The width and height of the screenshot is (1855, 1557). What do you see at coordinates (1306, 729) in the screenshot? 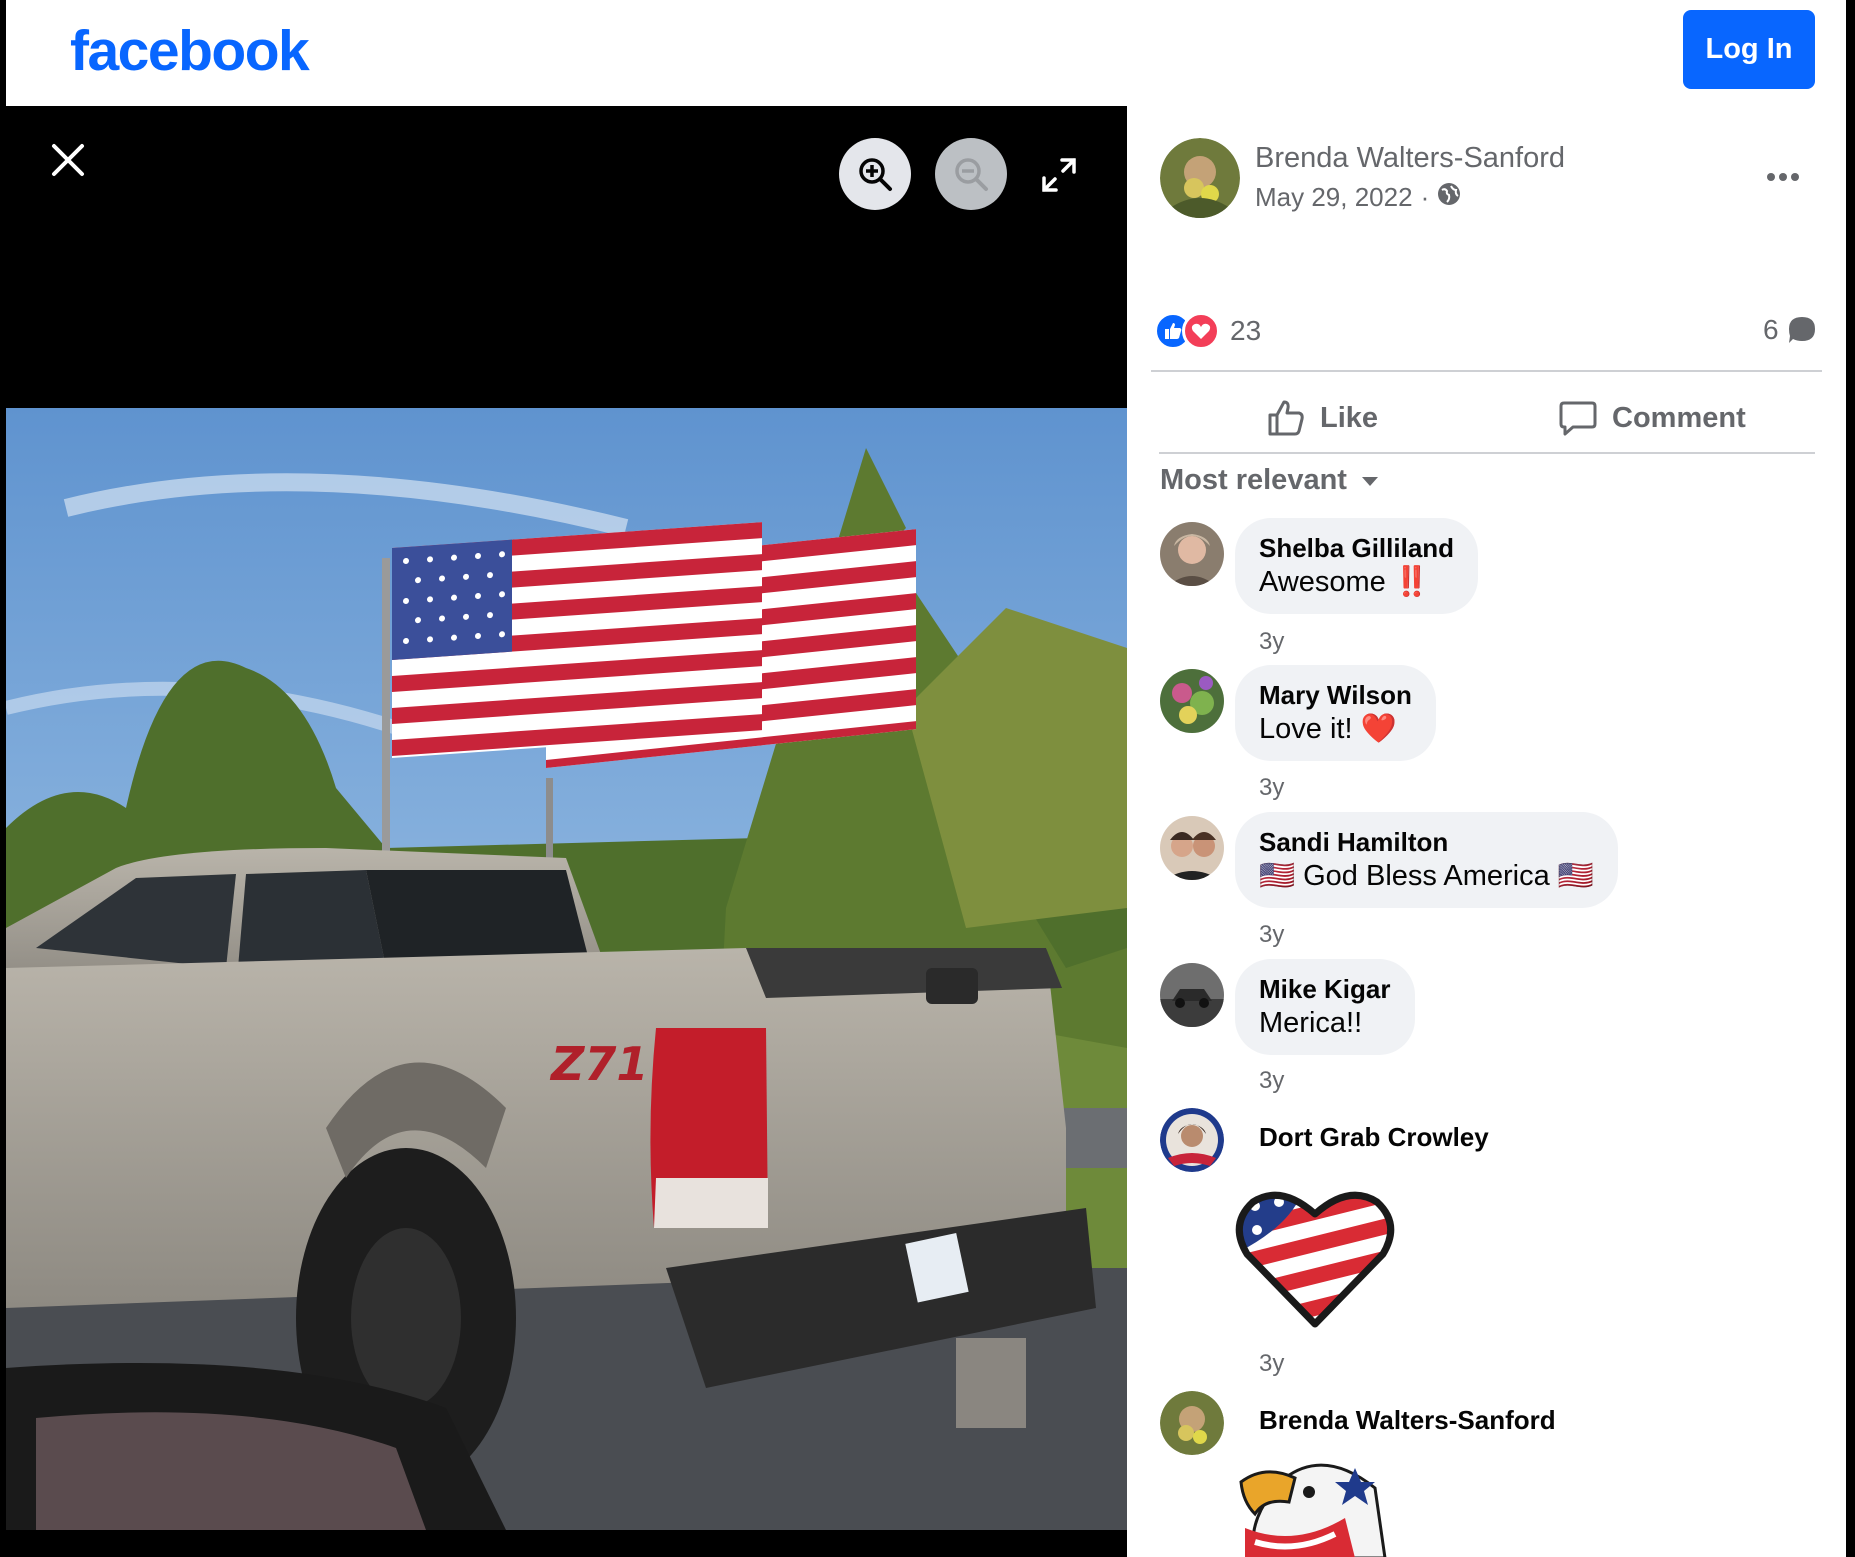
I see `comment-text-value: Love it!` at bounding box center [1306, 729].